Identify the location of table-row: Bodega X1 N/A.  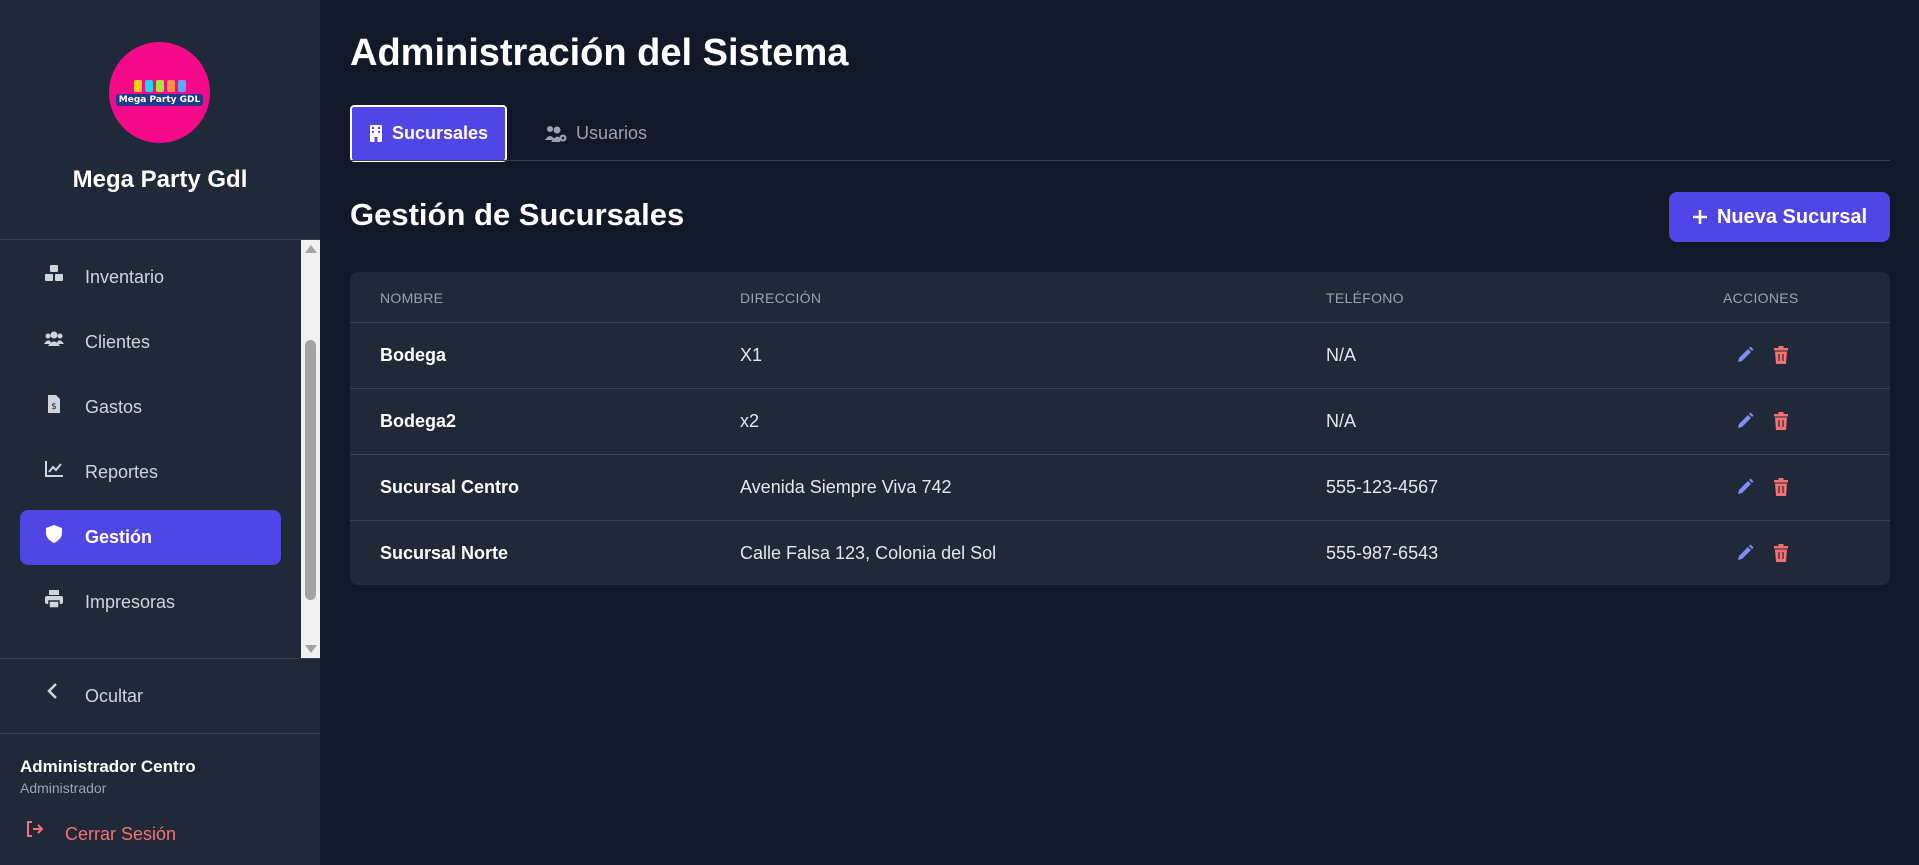
(1120, 355).